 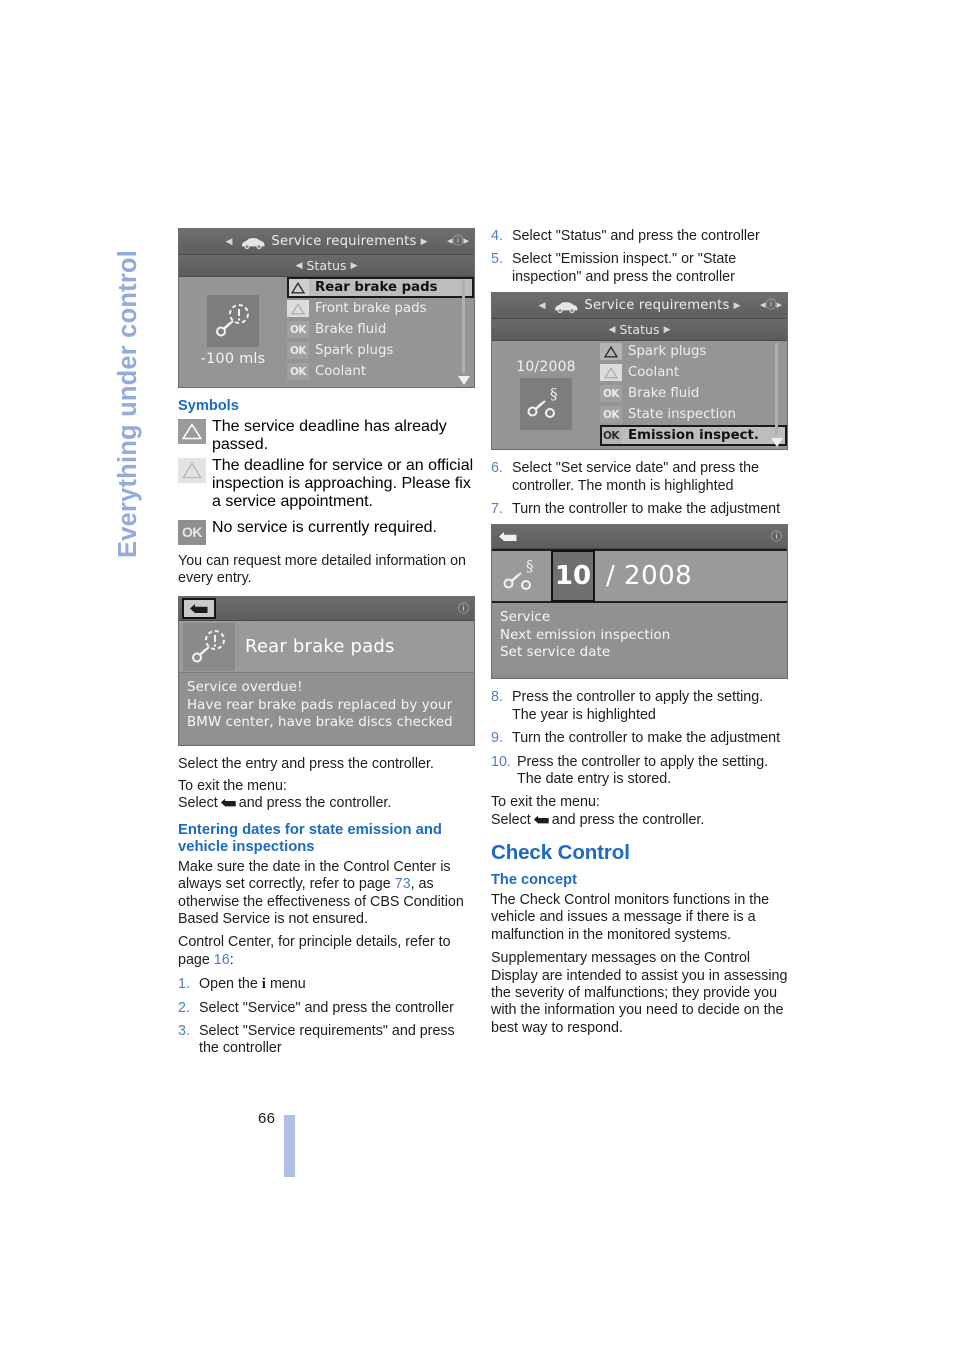 I want to click on screenshot-title-row: Rear brake pads, so click(x=326, y=647).